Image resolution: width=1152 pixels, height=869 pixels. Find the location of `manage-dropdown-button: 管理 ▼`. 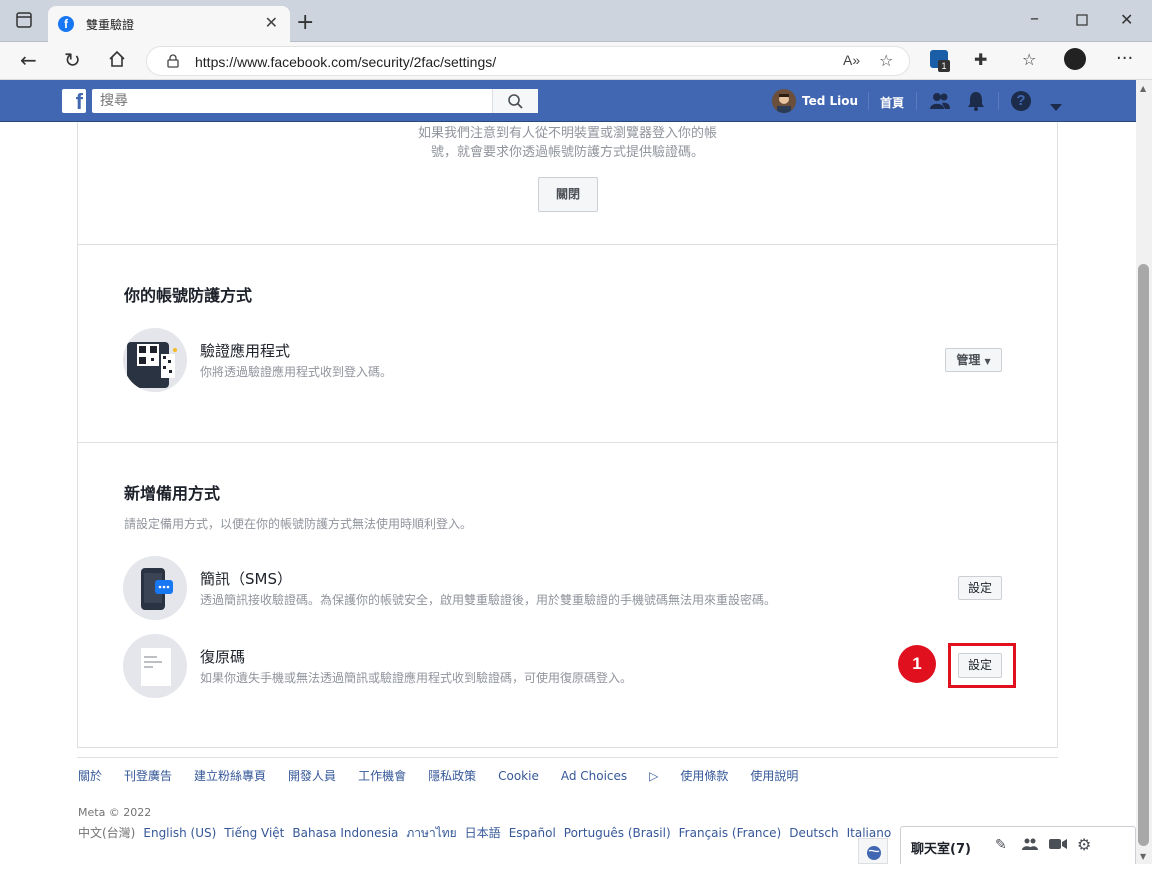

manage-dropdown-button: 管理 ▼ is located at coordinates (973, 360).